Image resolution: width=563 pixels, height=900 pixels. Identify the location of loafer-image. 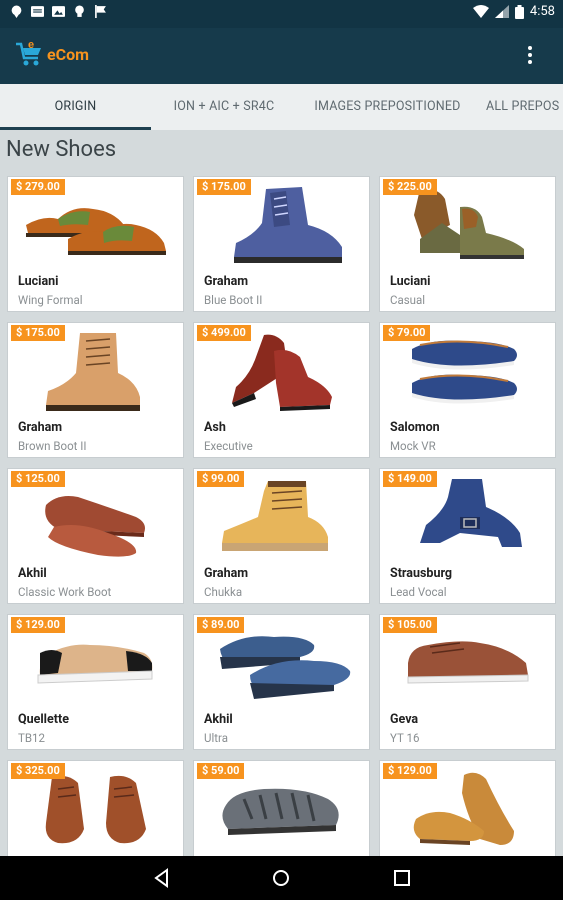
(95, 526).